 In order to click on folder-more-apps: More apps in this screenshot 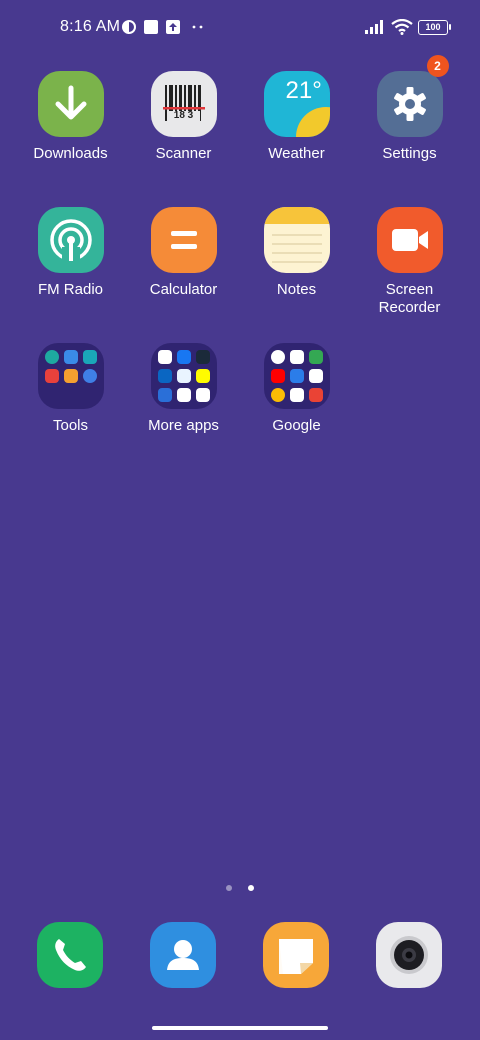, I will do `click(183, 389)`.